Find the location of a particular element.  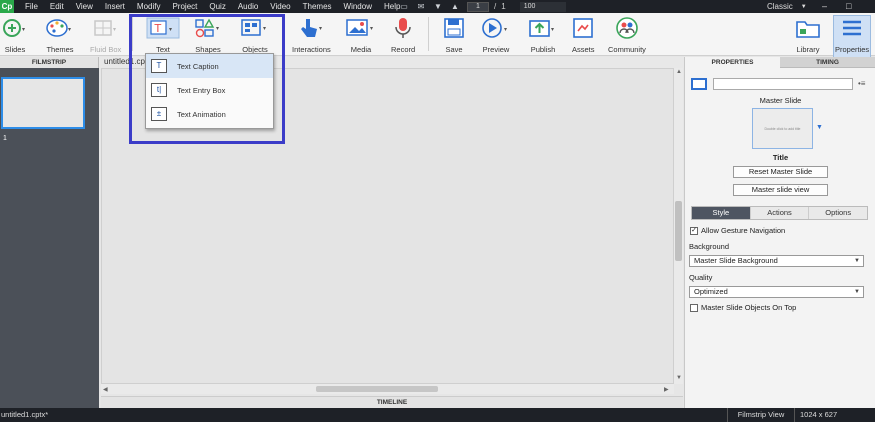

assets-button: Assets is located at coordinates (583, 35).